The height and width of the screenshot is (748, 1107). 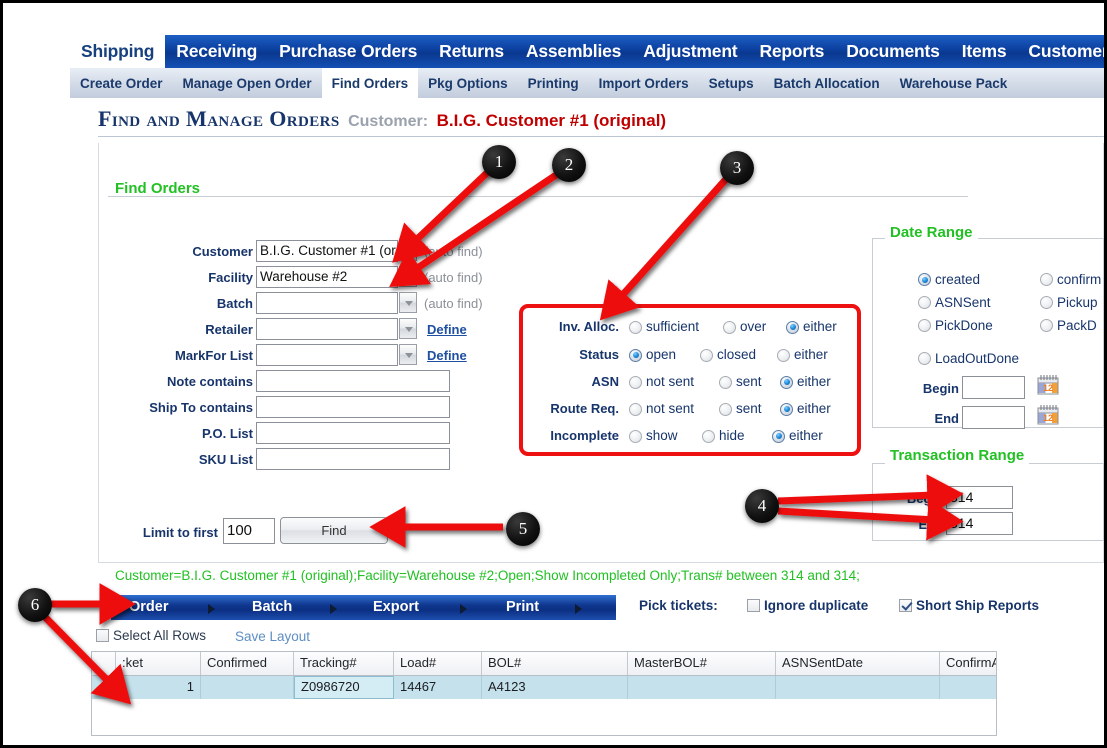 What do you see at coordinates (797, 436) in the screenshot?
I see `radio-incomplete-either: either` at bounding box center [797, 436].